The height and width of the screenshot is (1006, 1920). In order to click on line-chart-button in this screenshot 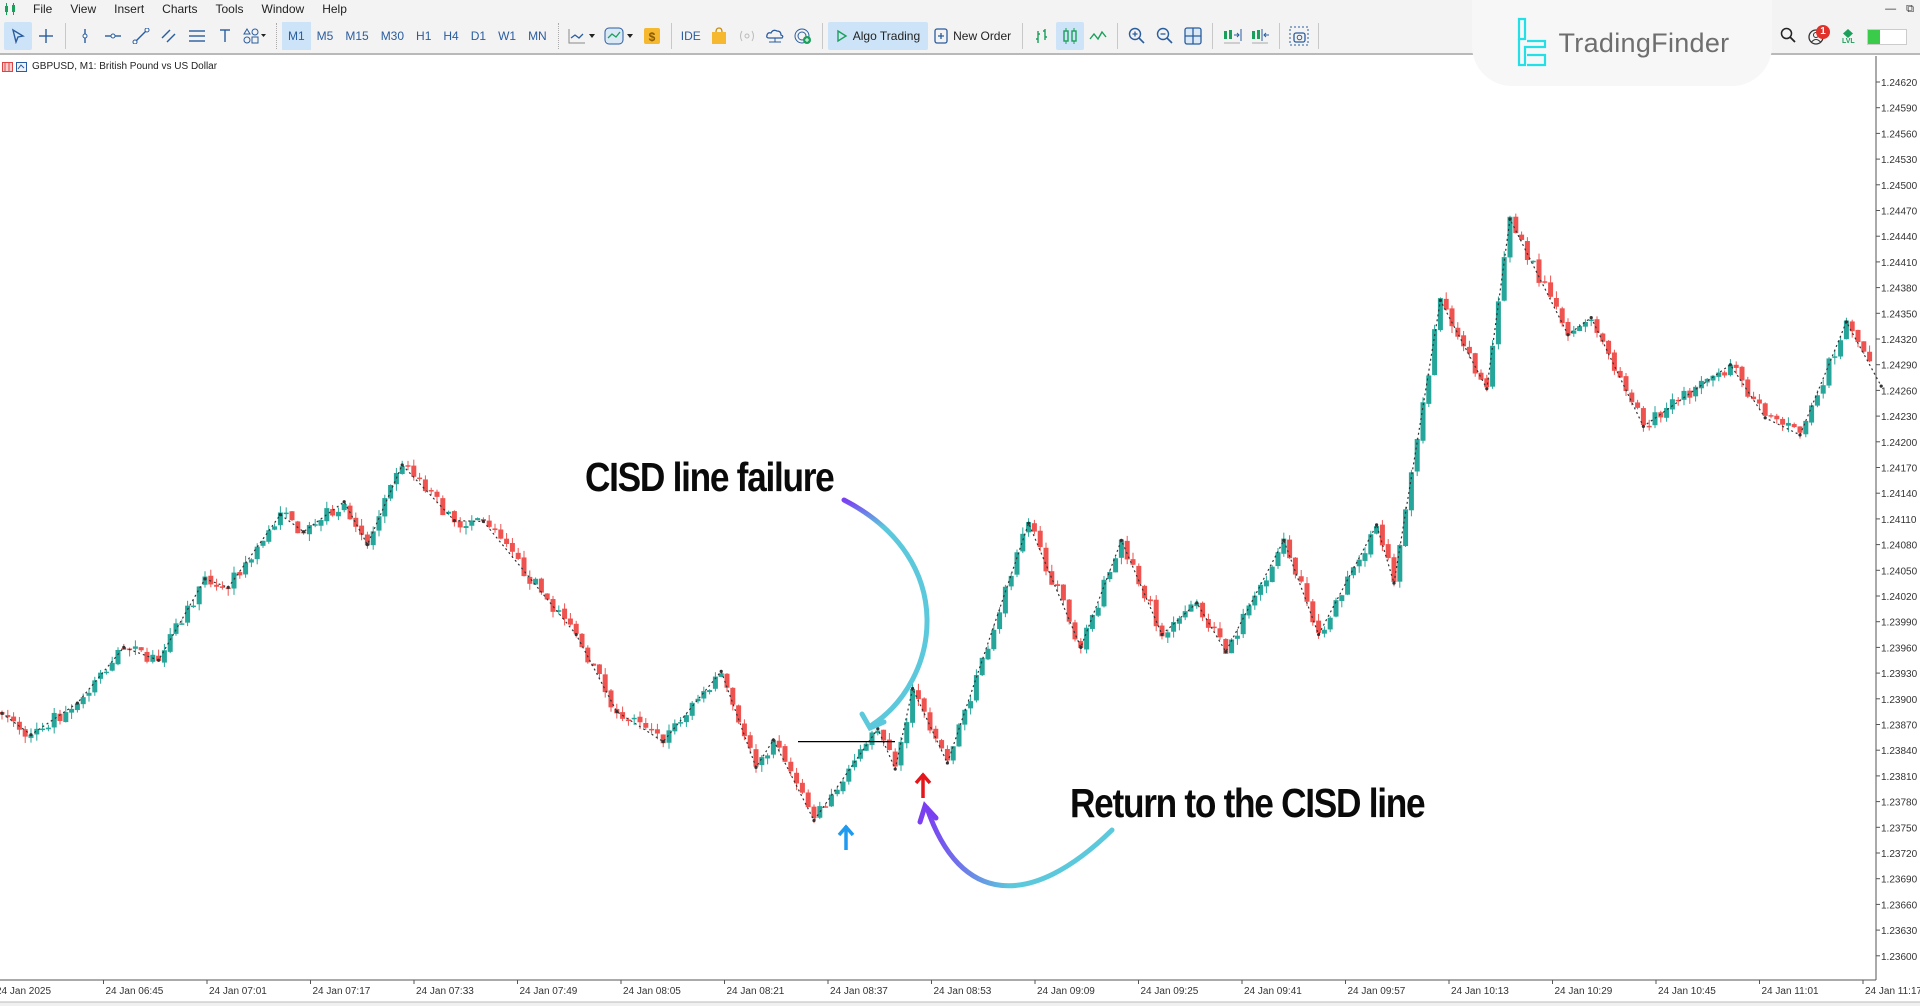, I will do `click(1098, 36)`.